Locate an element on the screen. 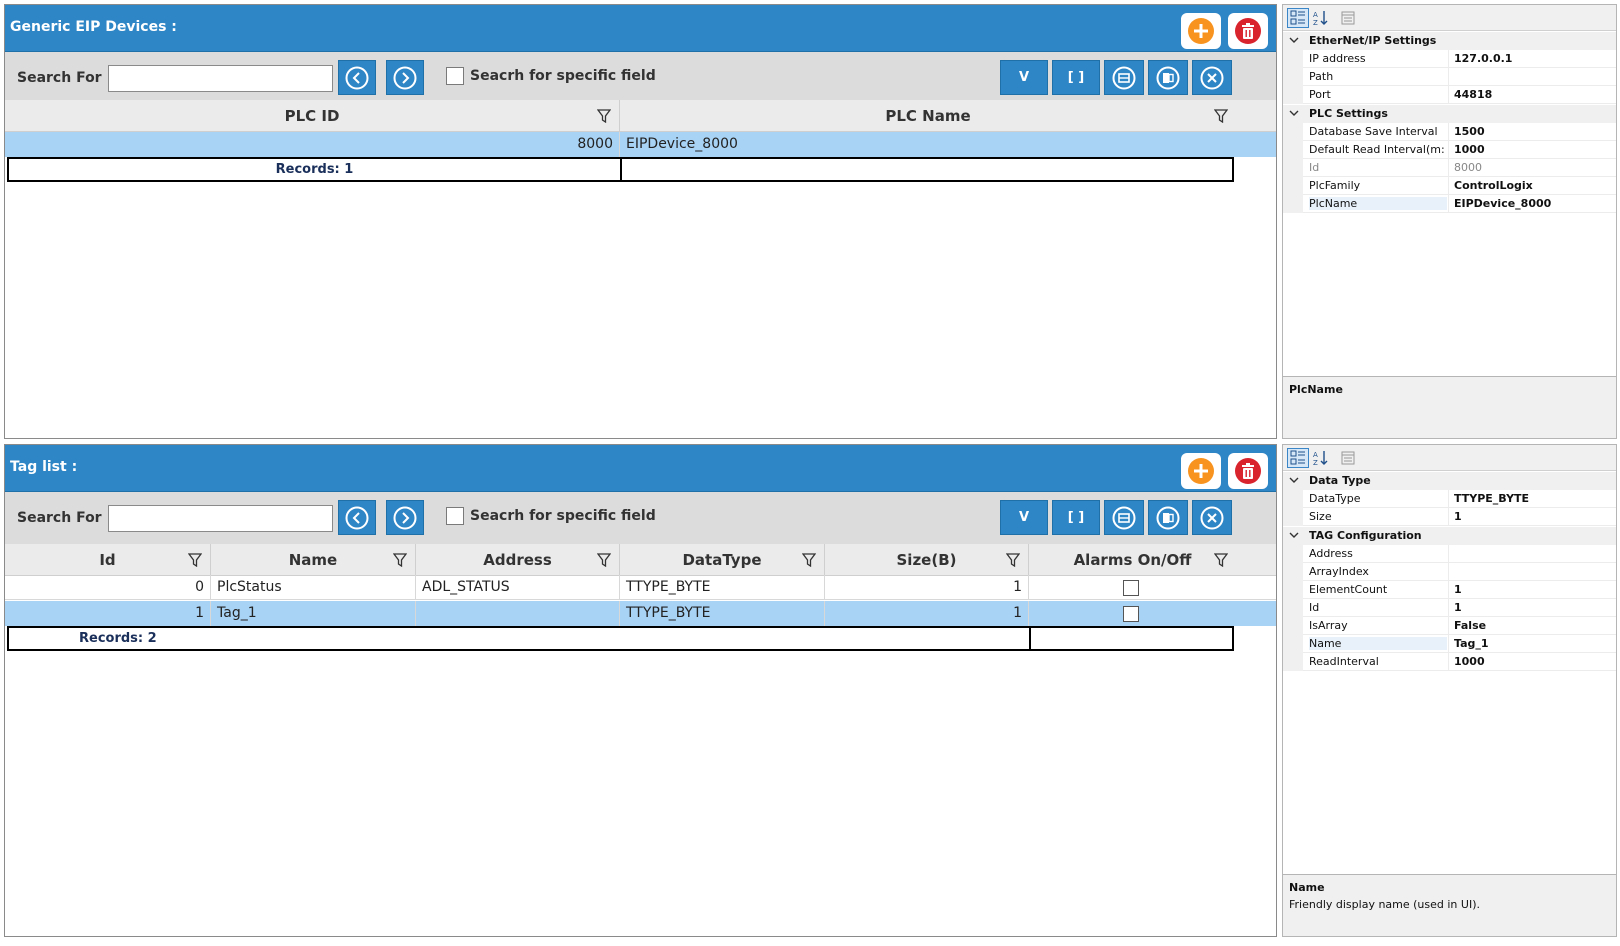  table-row: 1 Tag_1 TTYPE_BYTE 1 is located at coordinates (640, 613).